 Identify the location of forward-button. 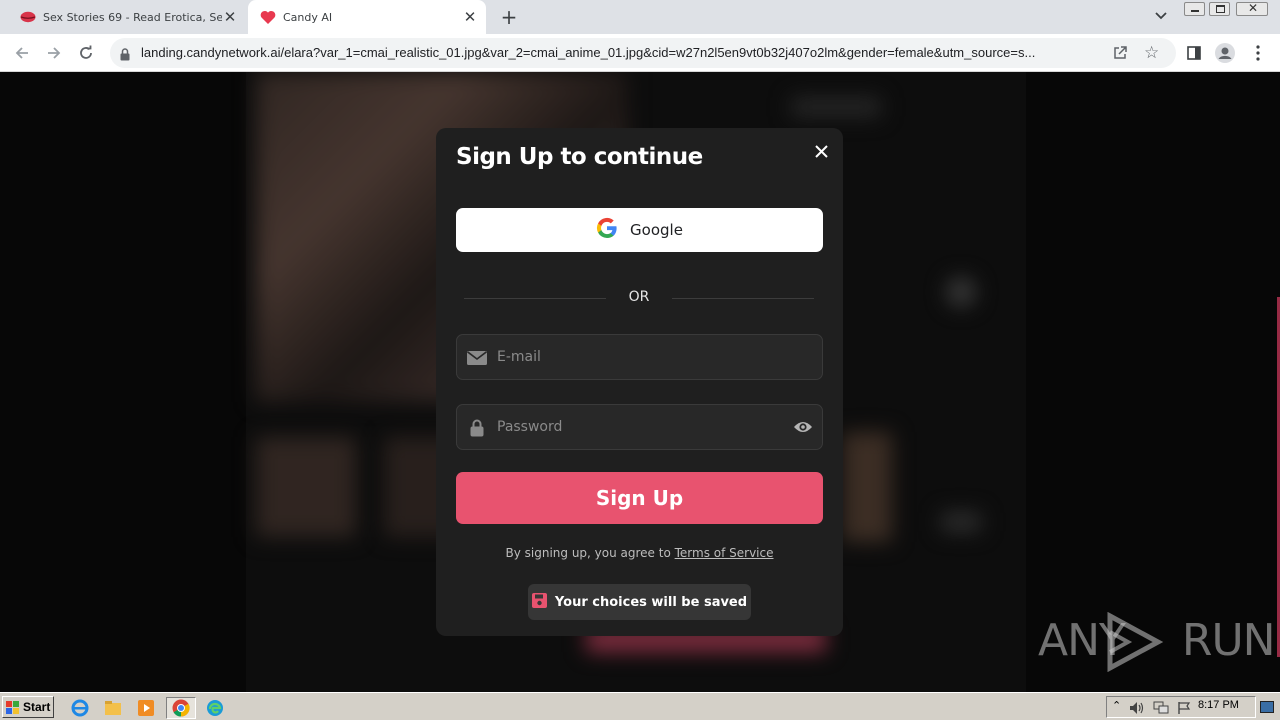
(54, 53).